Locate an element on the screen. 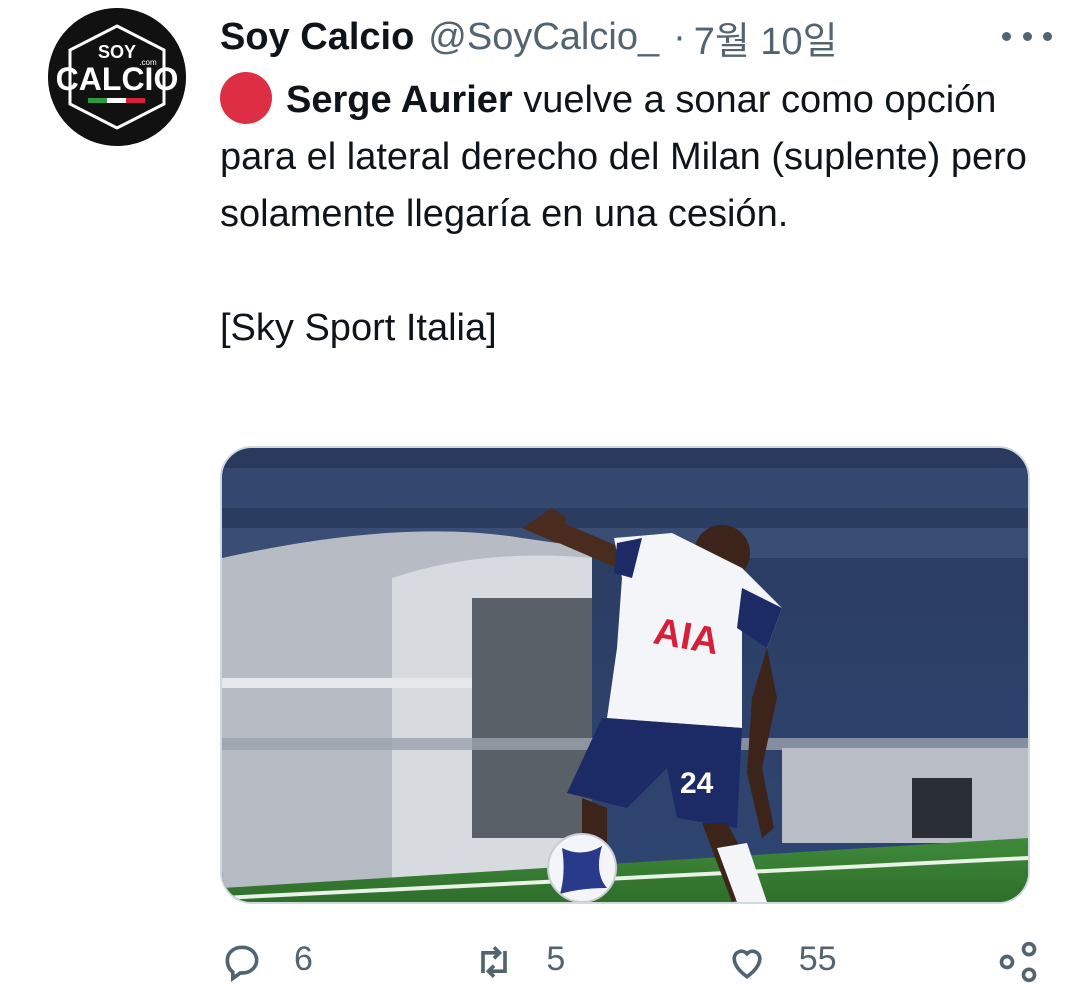  shorts-number: 24 is located at coordinates (697, 783).